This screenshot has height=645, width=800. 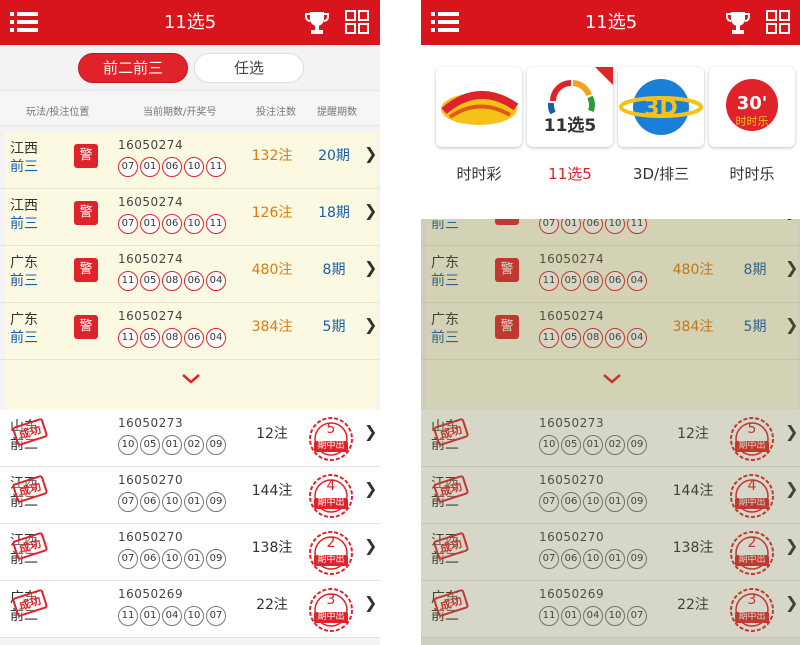 I want to click on expand-more-button, so click(x=191, y=385).